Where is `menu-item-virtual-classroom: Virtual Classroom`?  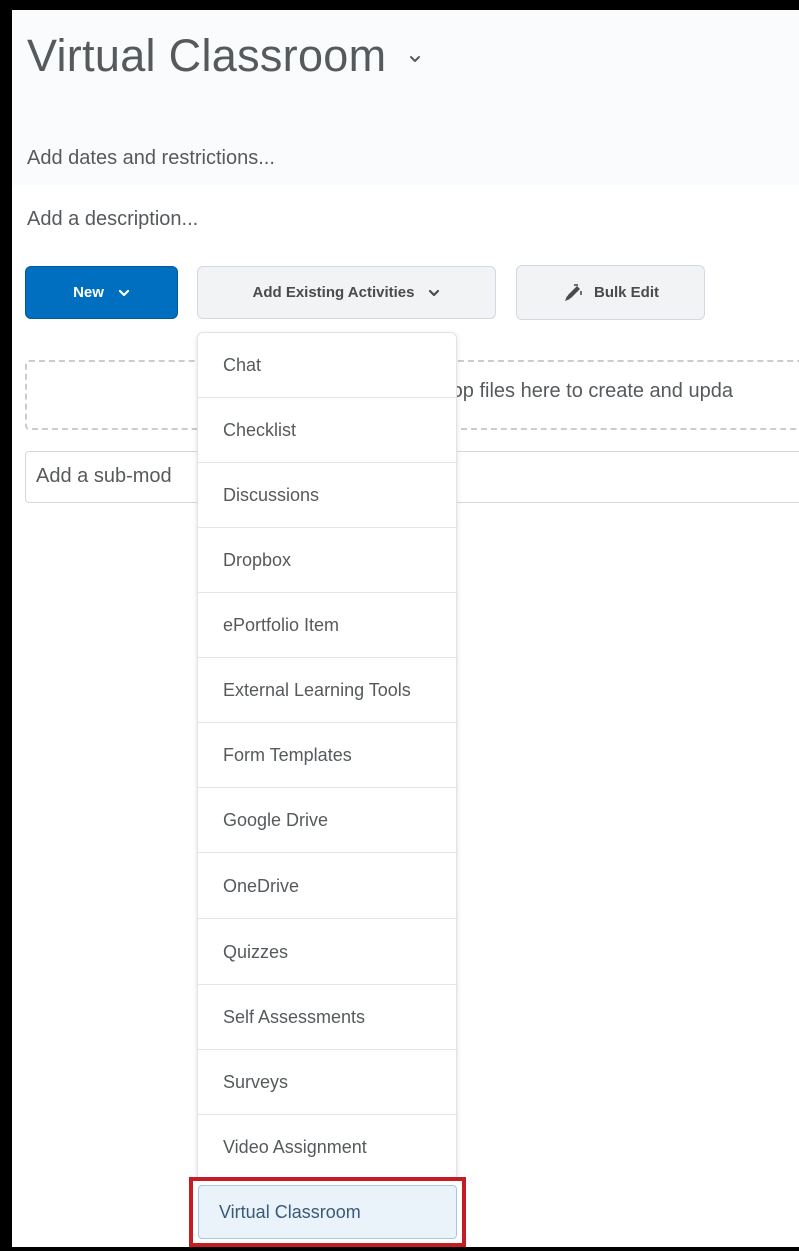
menu-item-virtual-classroom: Virtual Classroom is located at coordinates (327, 1212).